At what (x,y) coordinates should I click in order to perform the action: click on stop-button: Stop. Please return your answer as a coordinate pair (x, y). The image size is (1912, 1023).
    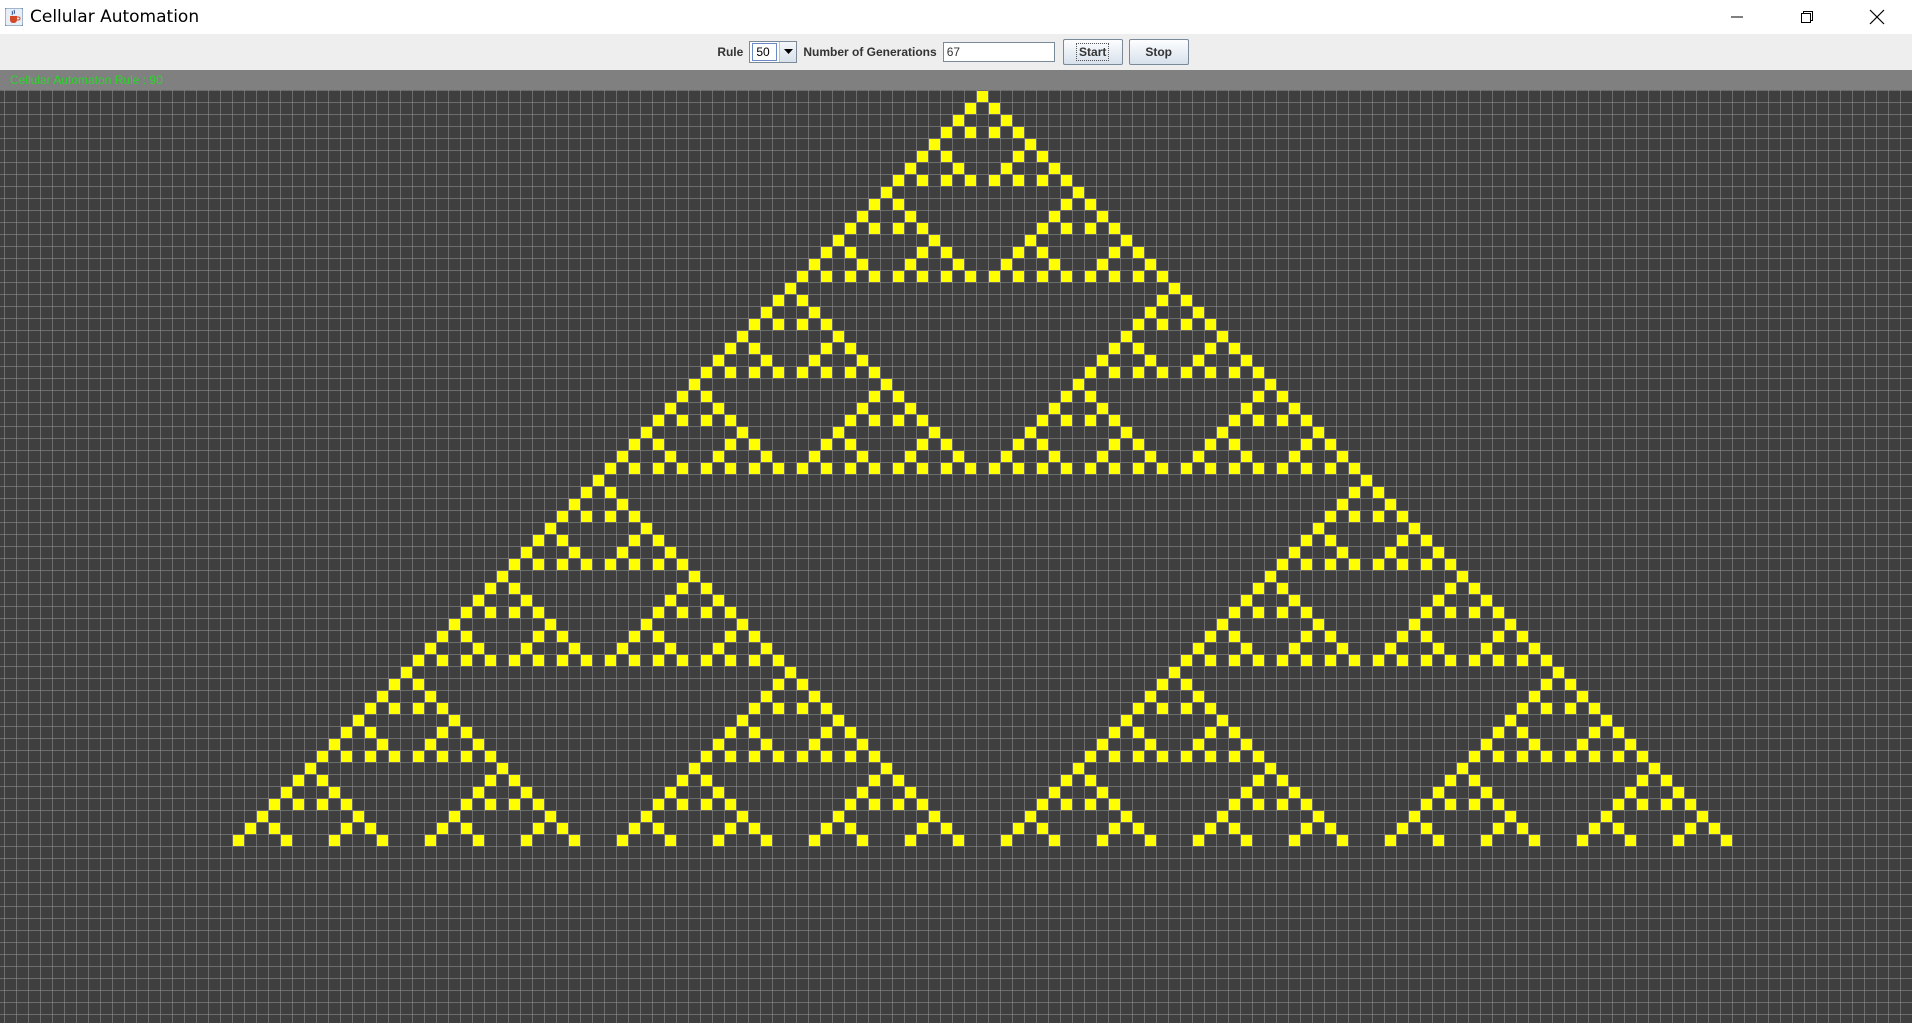
    Looking at the image, I should click on (1158, 52).